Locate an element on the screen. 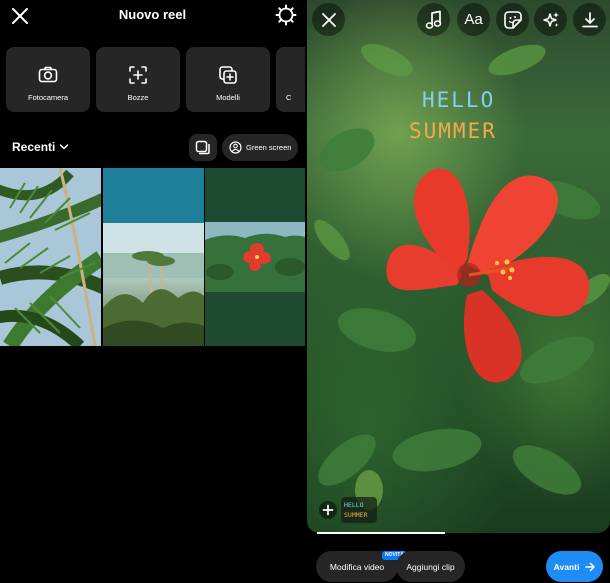  multi-select-button is located at coordinates (203, 147).